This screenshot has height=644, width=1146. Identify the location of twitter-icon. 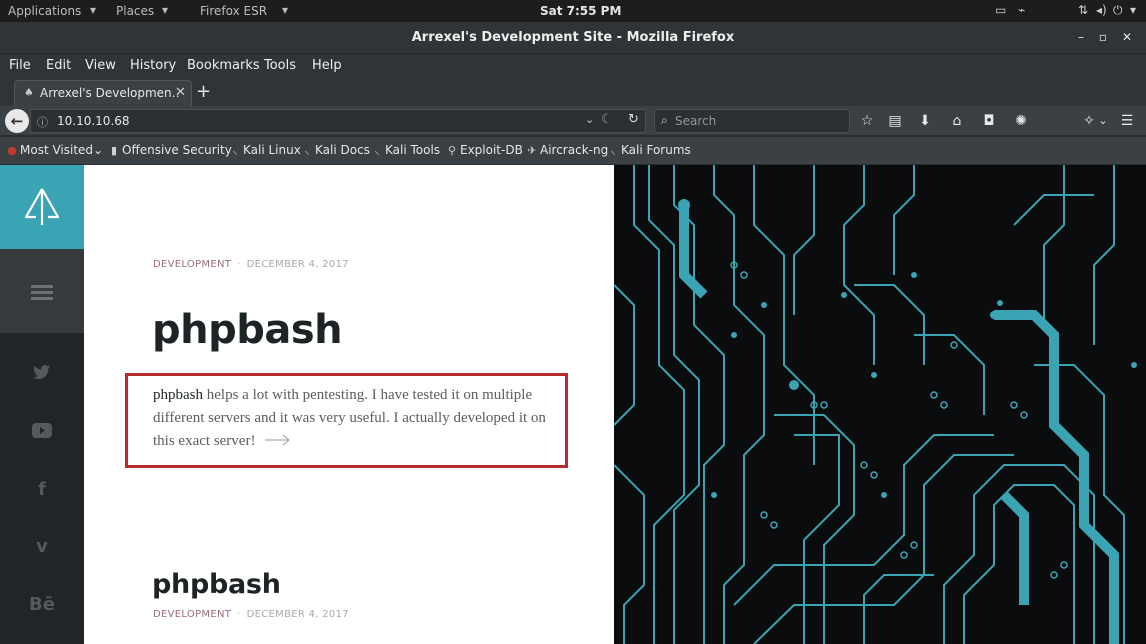
(42, 374).